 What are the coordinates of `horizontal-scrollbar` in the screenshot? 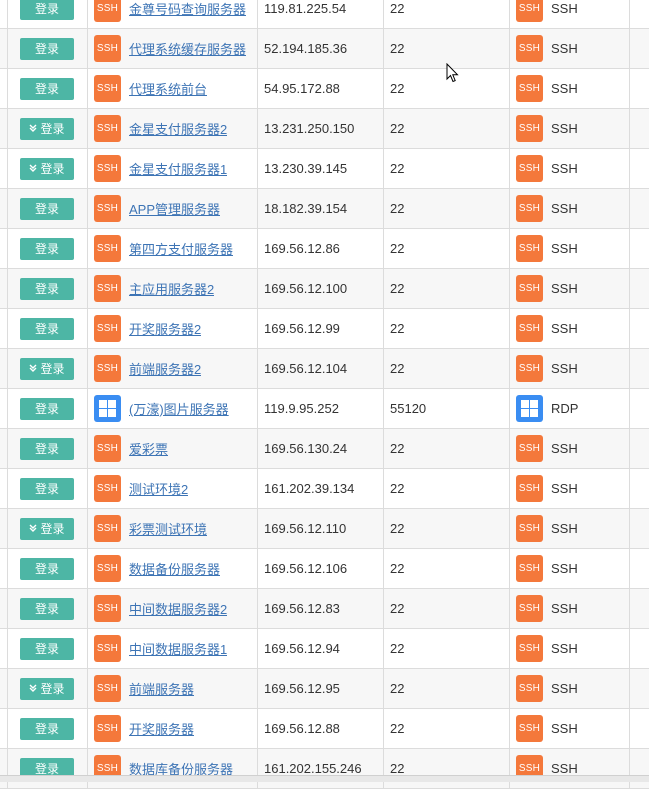 It's located at (324, 778).